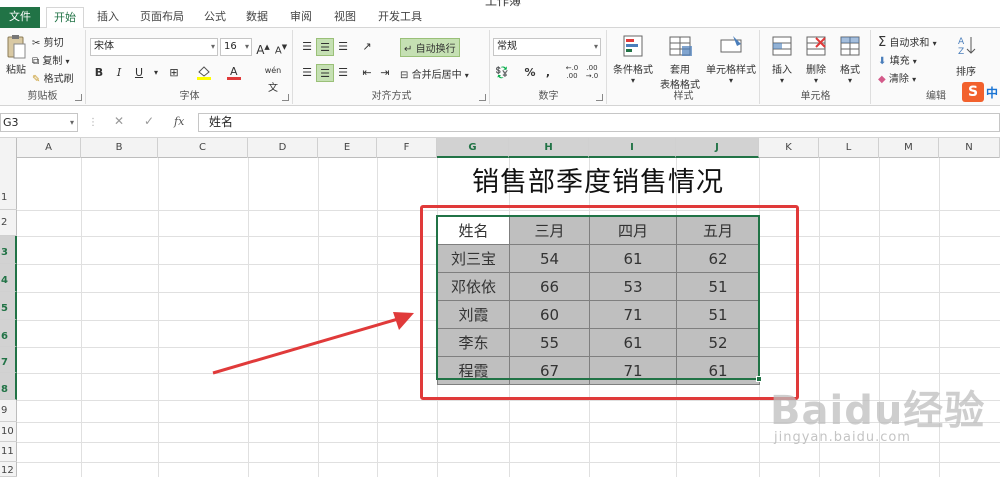 Image resolution: width=1000 pixels, height=477 pixels. I want to click on tab-review: 审阅, so click(301, 17).